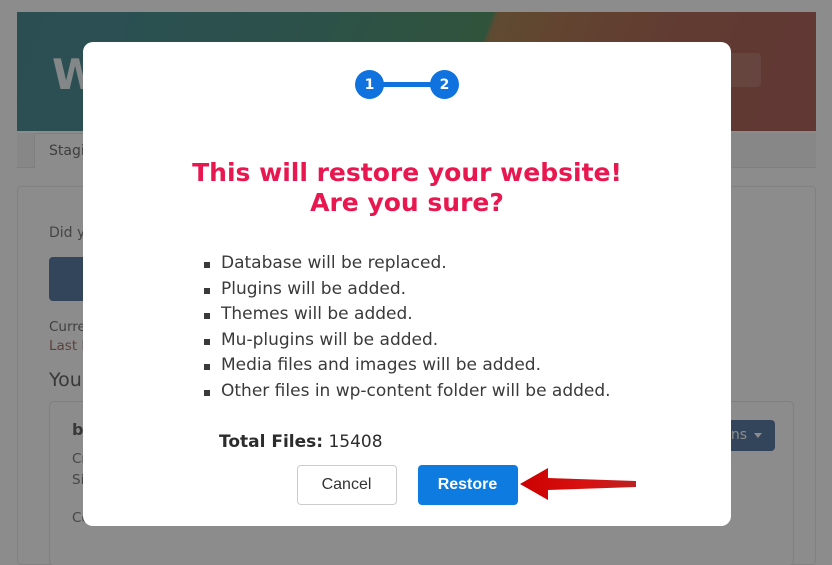  I want to click on restore-button: Restore, so click(467, 485).